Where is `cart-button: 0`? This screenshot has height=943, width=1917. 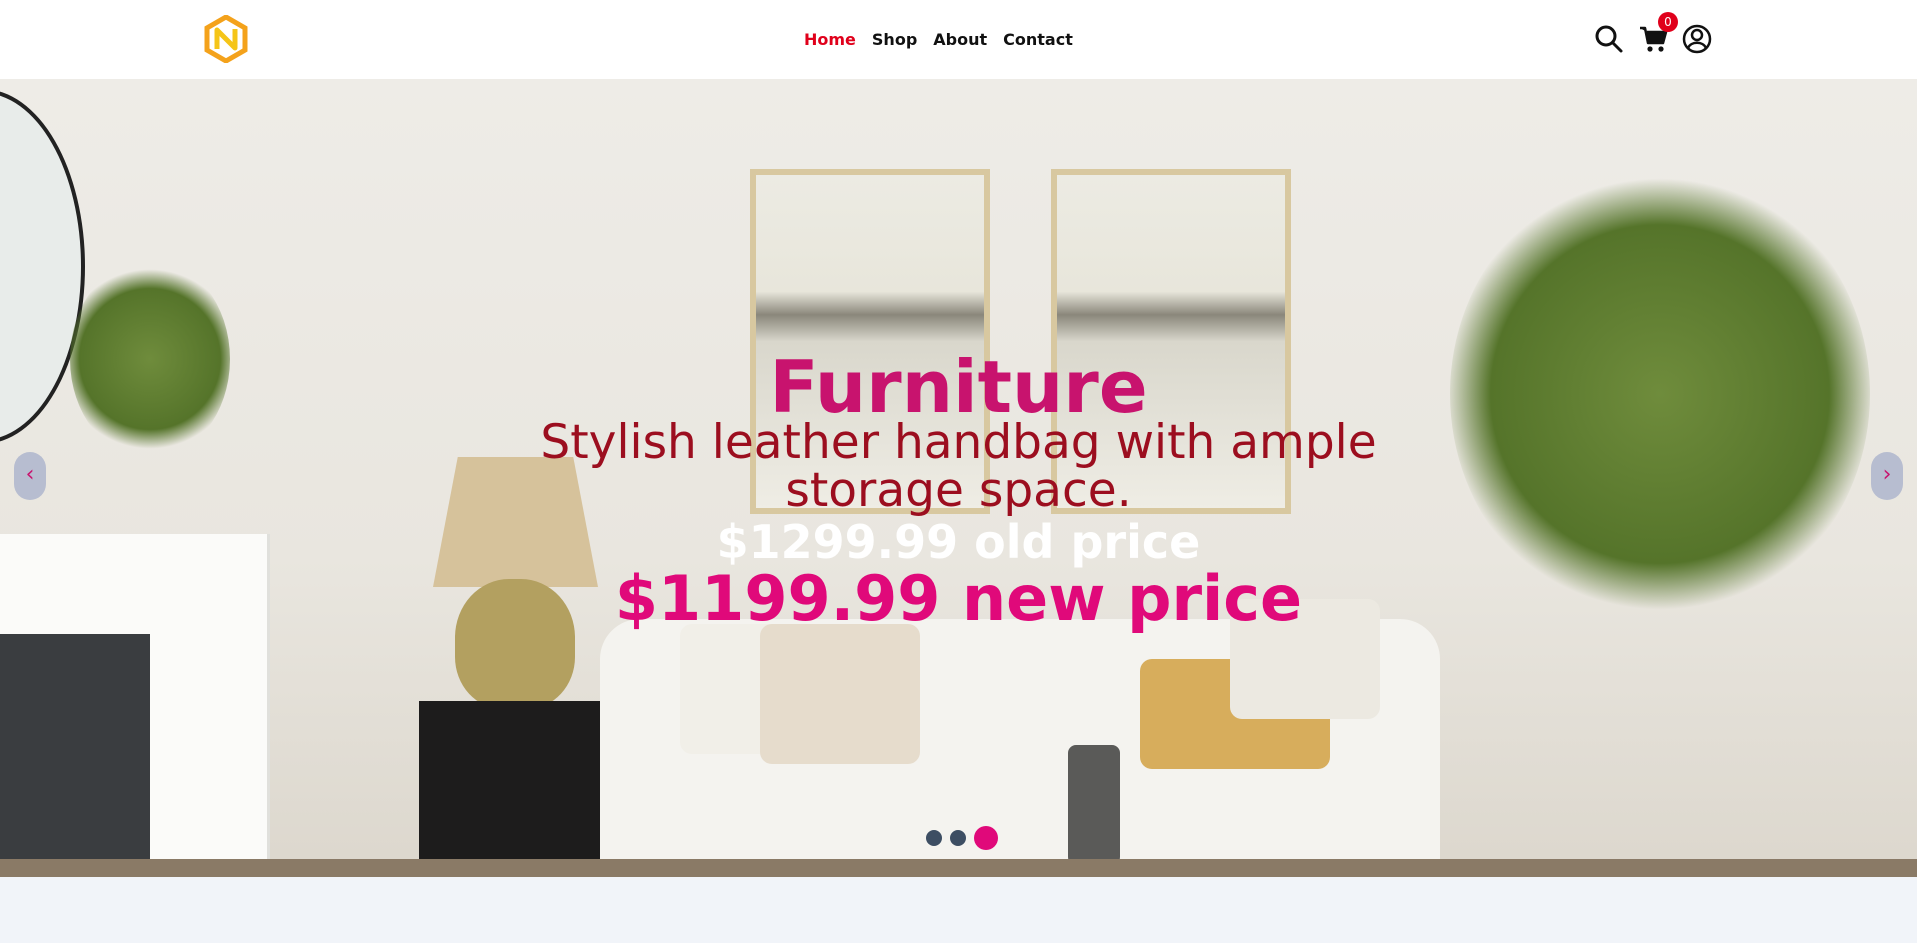
cart-button: 0 is located at coordinates (1658, 33).